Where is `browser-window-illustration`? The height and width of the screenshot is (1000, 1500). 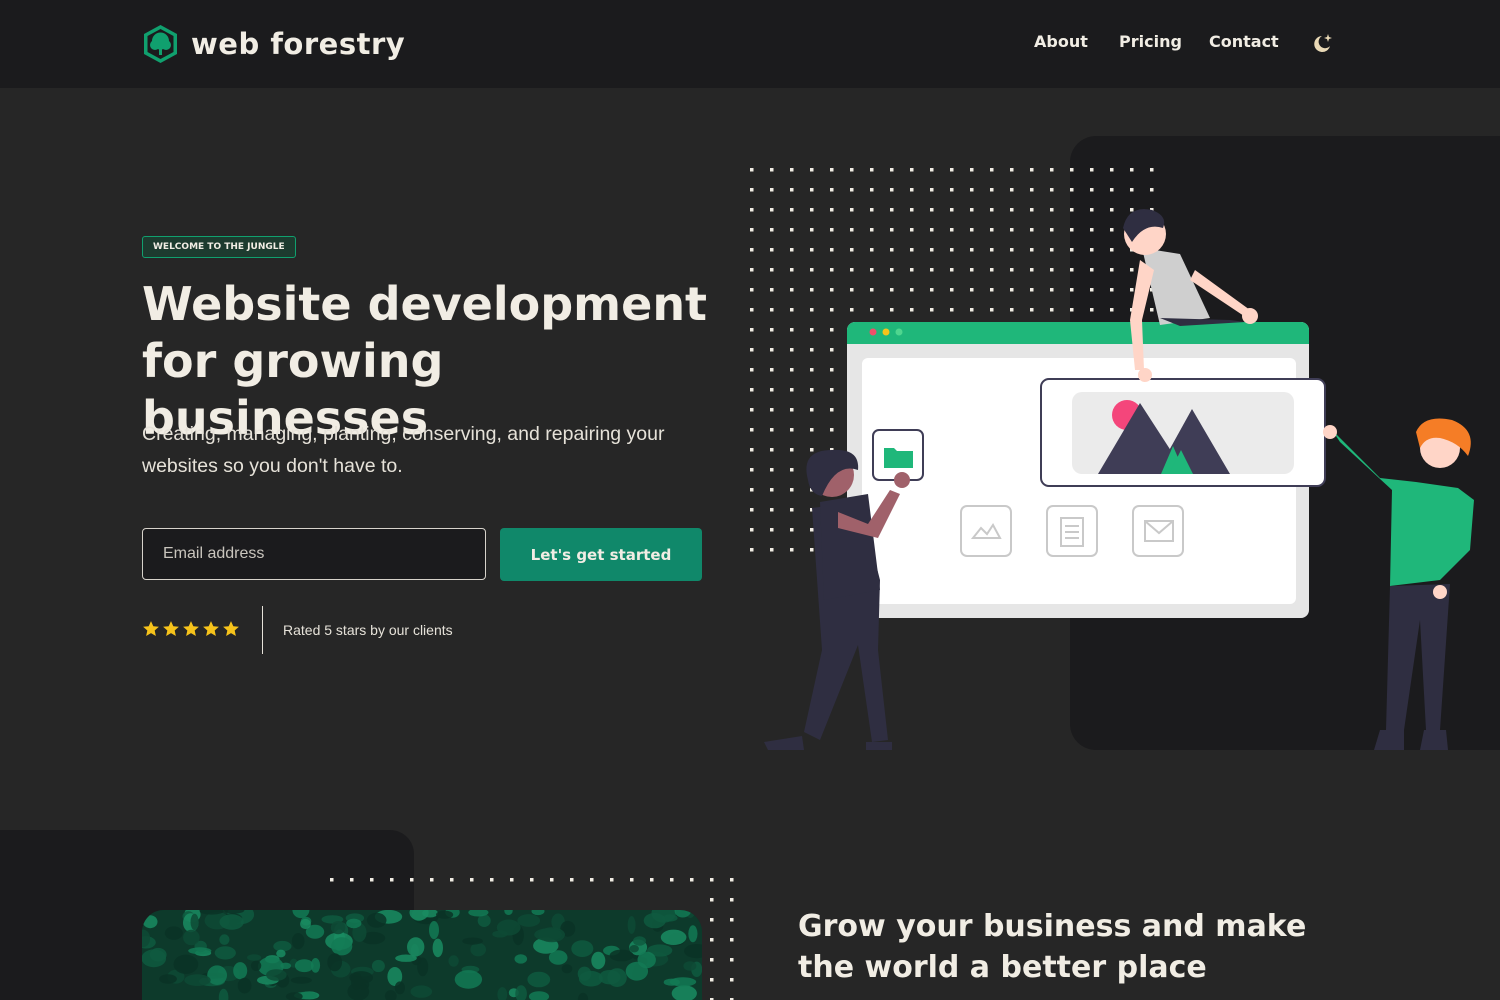
browser-window-illustration is located at coordinates (1086, 470).